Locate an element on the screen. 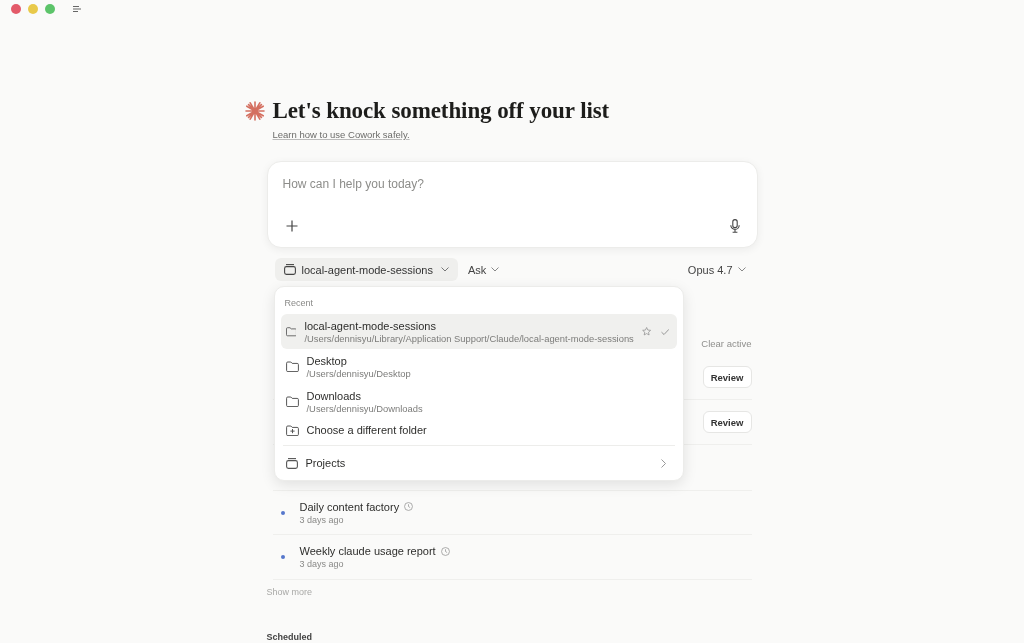  recent-section-label: Recent is located at coordinates (299, 303).